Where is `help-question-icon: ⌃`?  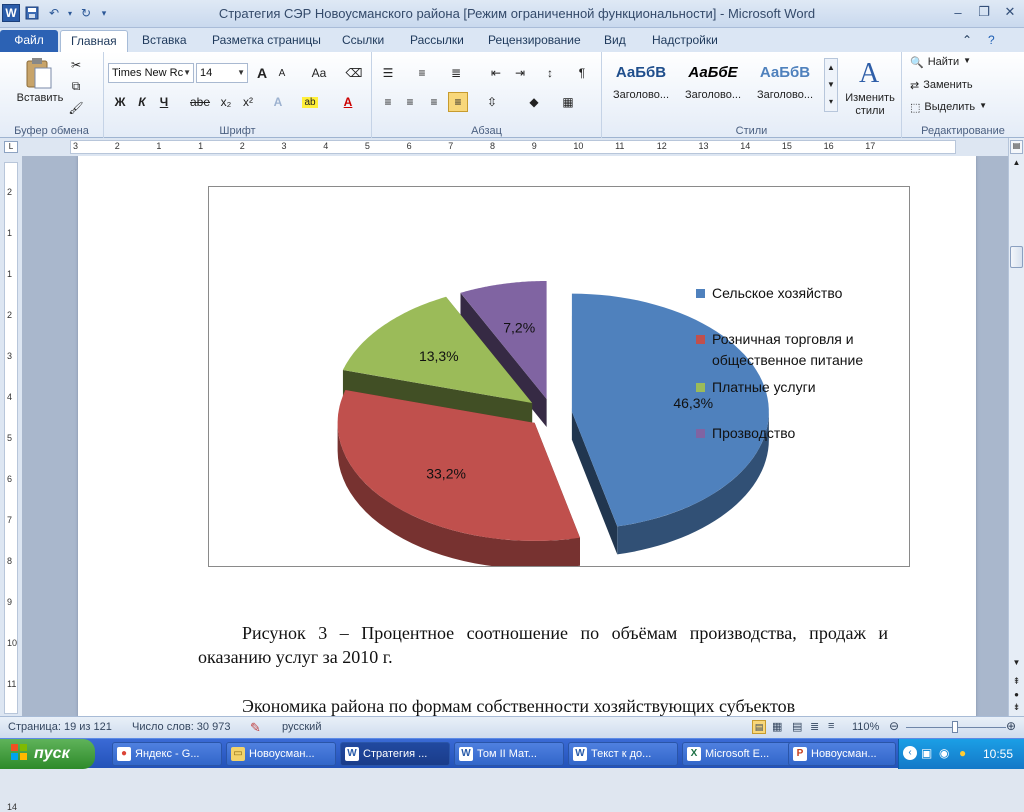 help-question-icon: ⌃ is located at coordinates (967, 41).